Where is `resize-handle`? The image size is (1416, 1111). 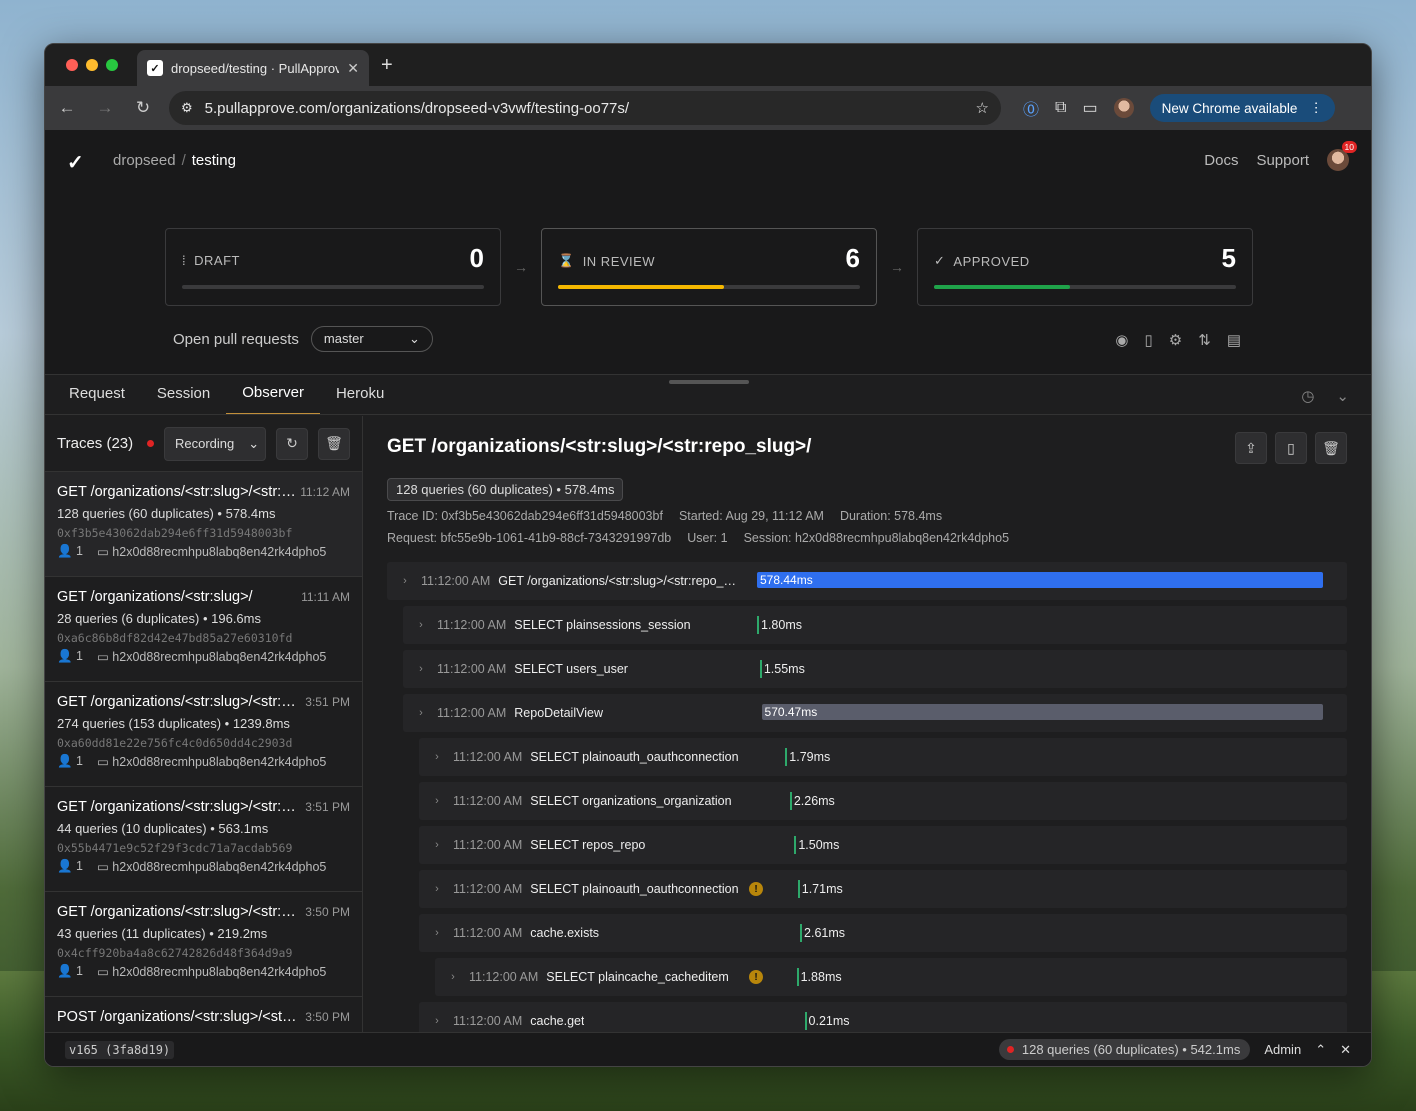 resize-handle is located at coordinates (709, 382).